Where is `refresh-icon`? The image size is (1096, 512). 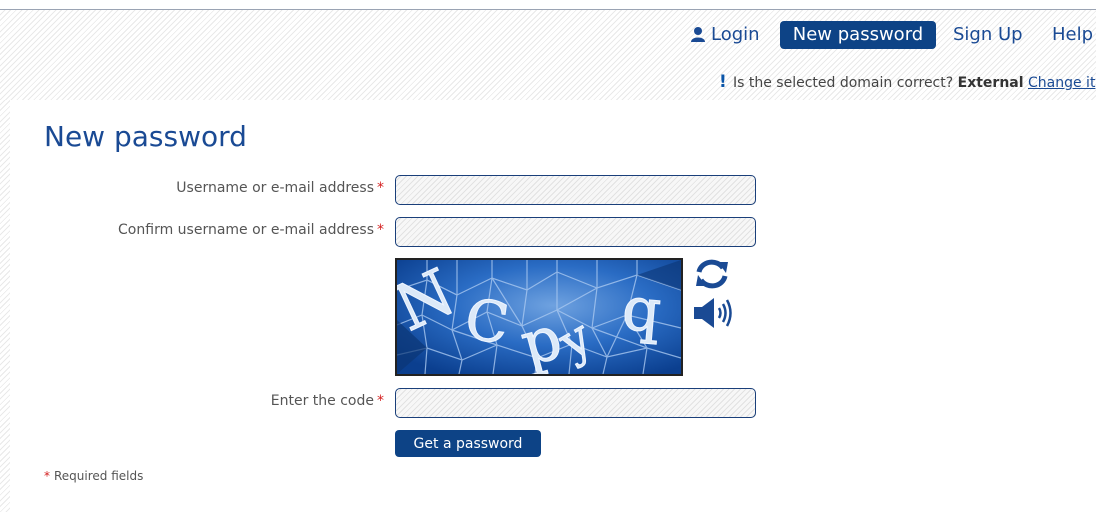
refresh-icon is located at coordinates (712, 274).